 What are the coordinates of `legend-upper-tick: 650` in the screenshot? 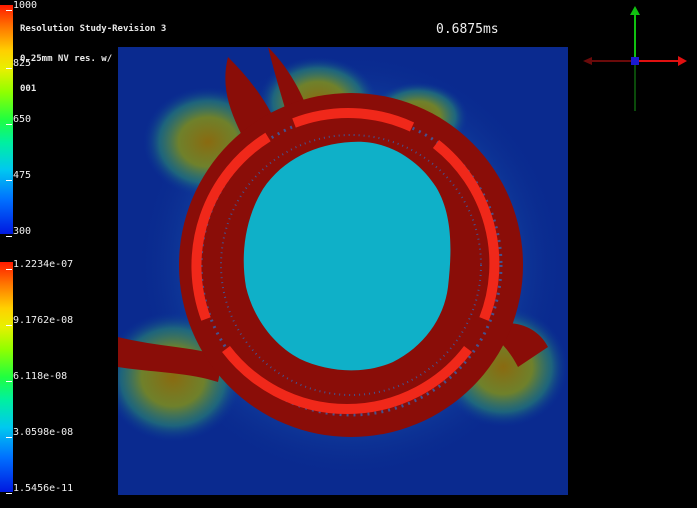 It's located at (18, 119).